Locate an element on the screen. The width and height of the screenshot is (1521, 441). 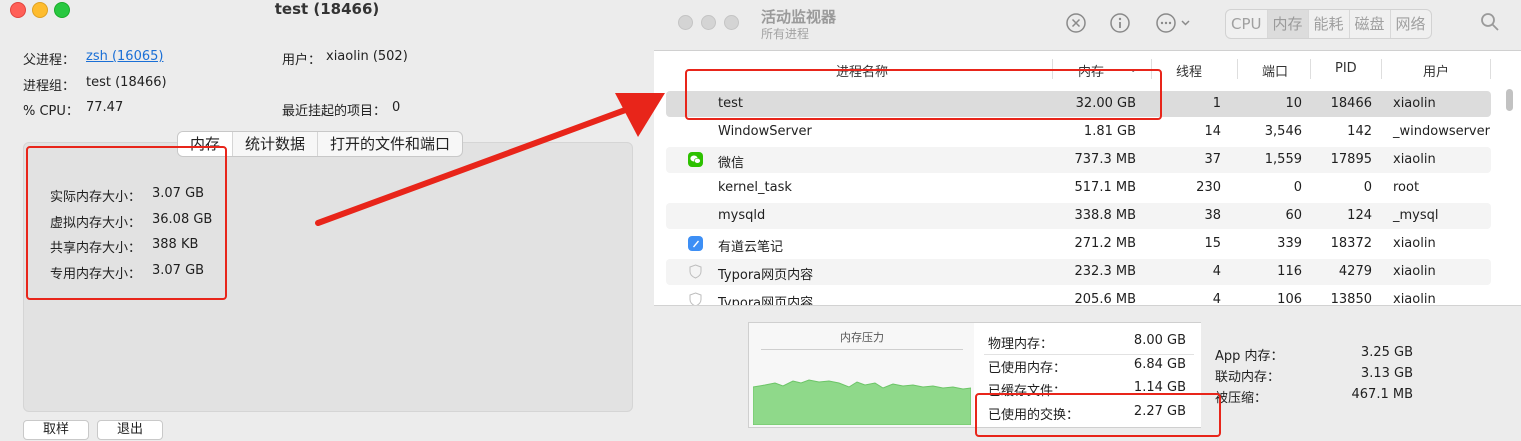
process-name: WindowServer is located at coordinates (765, 131).